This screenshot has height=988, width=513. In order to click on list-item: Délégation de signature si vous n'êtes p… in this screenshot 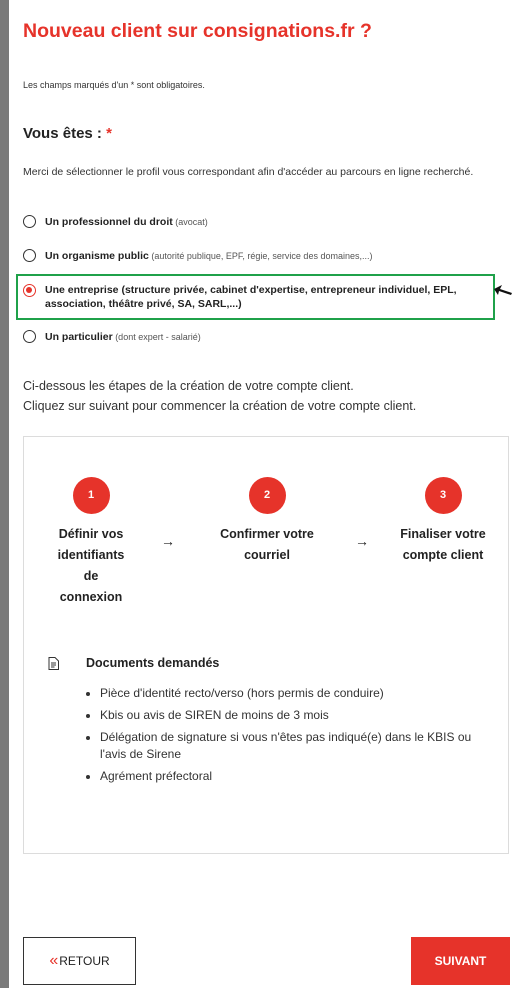, I will do `click(300, 746)`.